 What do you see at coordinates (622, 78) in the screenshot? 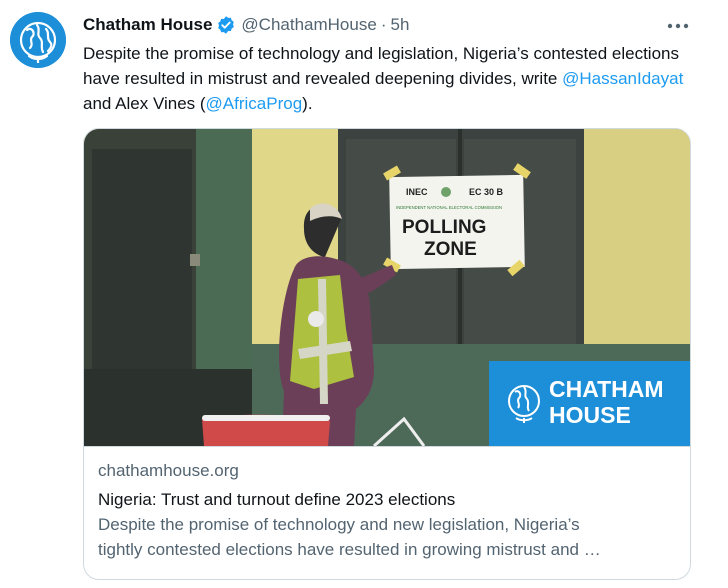
I see `mention-hassanidayat: @HassanIdayat` at bounding box center [622, 78].